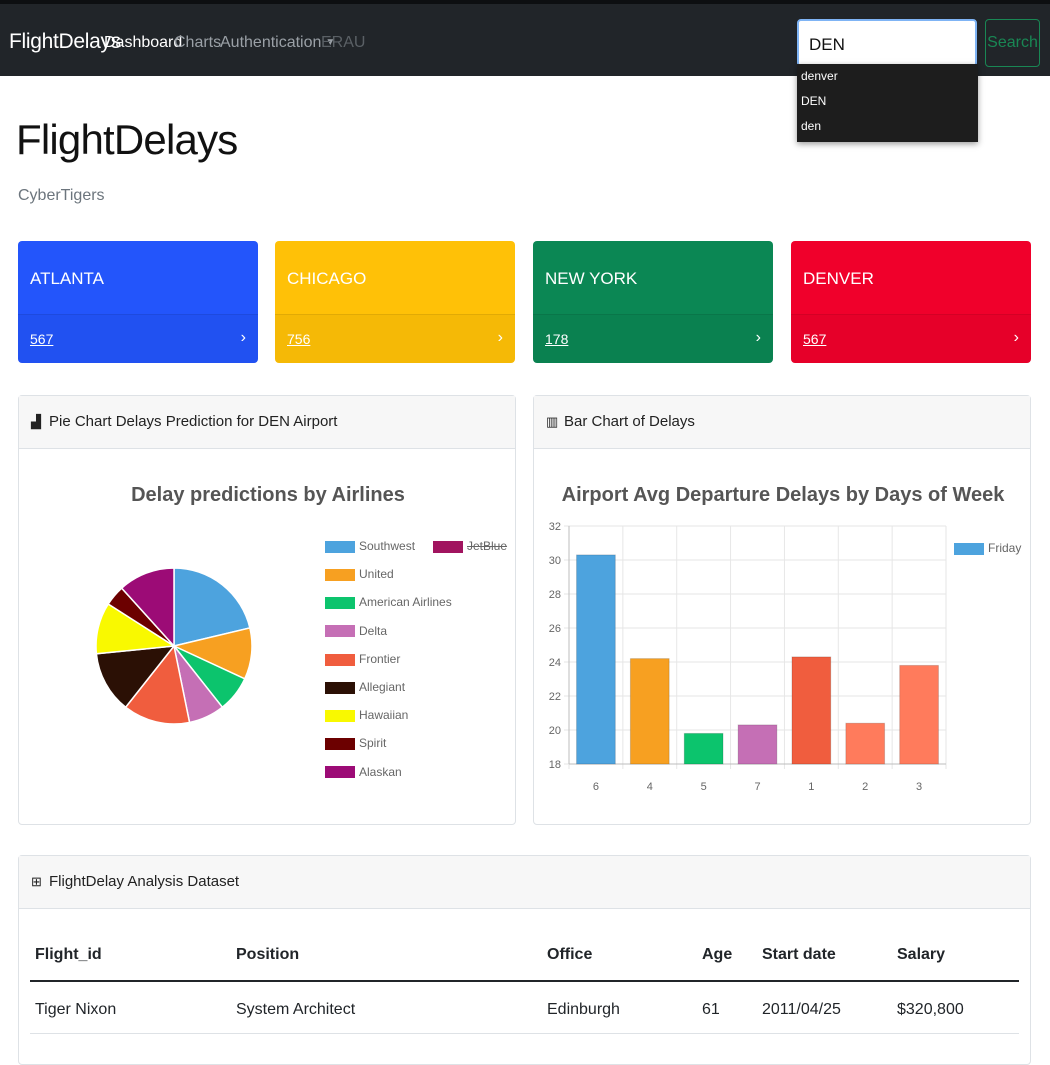  What do you see at coordinates (782, 422) in the screenshot?
I see `panel-header: ▥ Bar Chart of Delays` at bounding box center [782, 422].